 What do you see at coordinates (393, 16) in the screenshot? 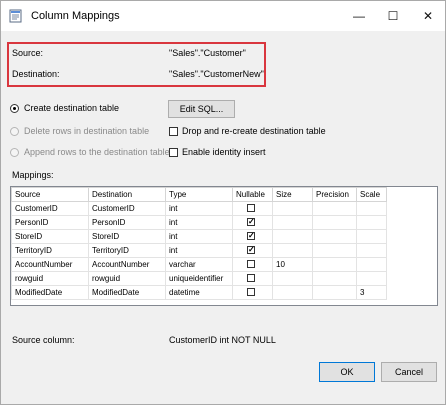
I see `maximize-button: ☐` at bounding box center [393, 16].